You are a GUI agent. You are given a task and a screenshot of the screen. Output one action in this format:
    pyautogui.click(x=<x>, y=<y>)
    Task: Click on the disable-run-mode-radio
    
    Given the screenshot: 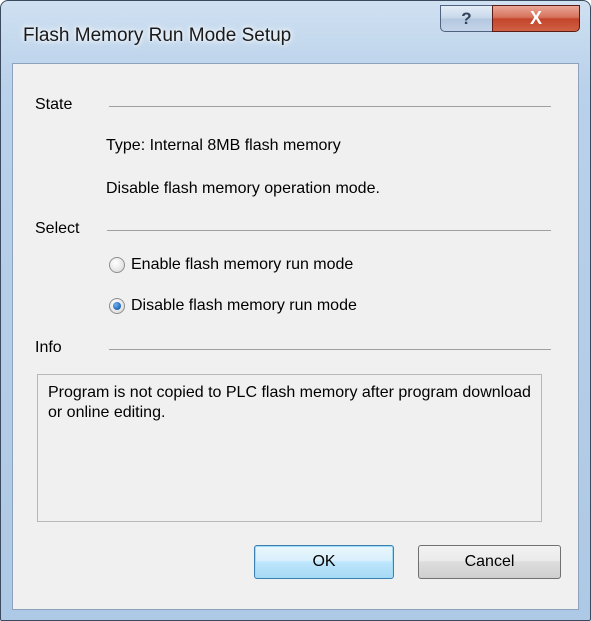 What is the action you would take?
    pyautogui.click(x=117, y=306)
    